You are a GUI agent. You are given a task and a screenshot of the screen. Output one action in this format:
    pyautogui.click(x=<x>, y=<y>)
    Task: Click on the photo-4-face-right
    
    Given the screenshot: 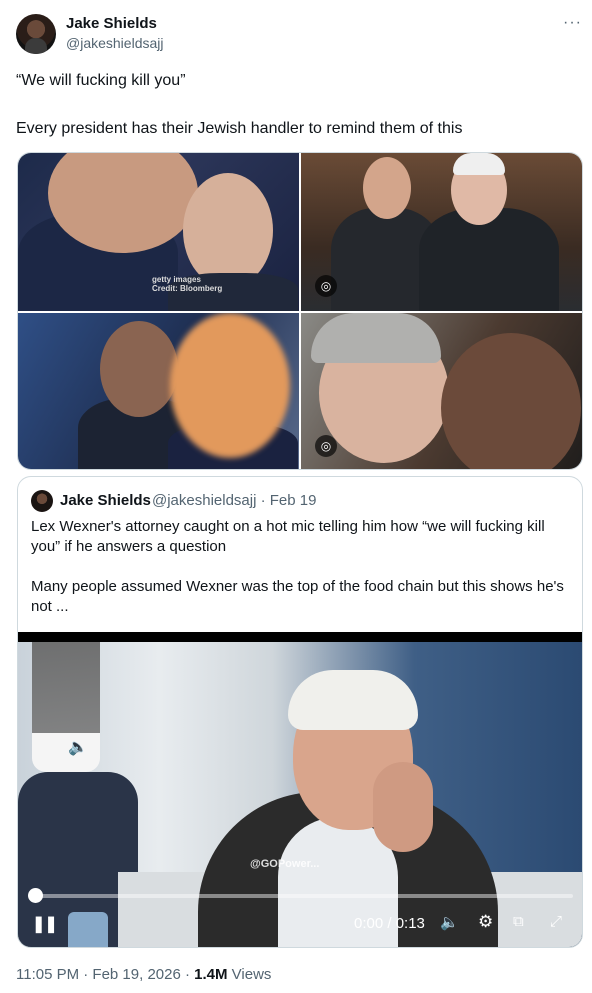 What is the action you would take?
    pyautogui.click(x=511, y=401)
    